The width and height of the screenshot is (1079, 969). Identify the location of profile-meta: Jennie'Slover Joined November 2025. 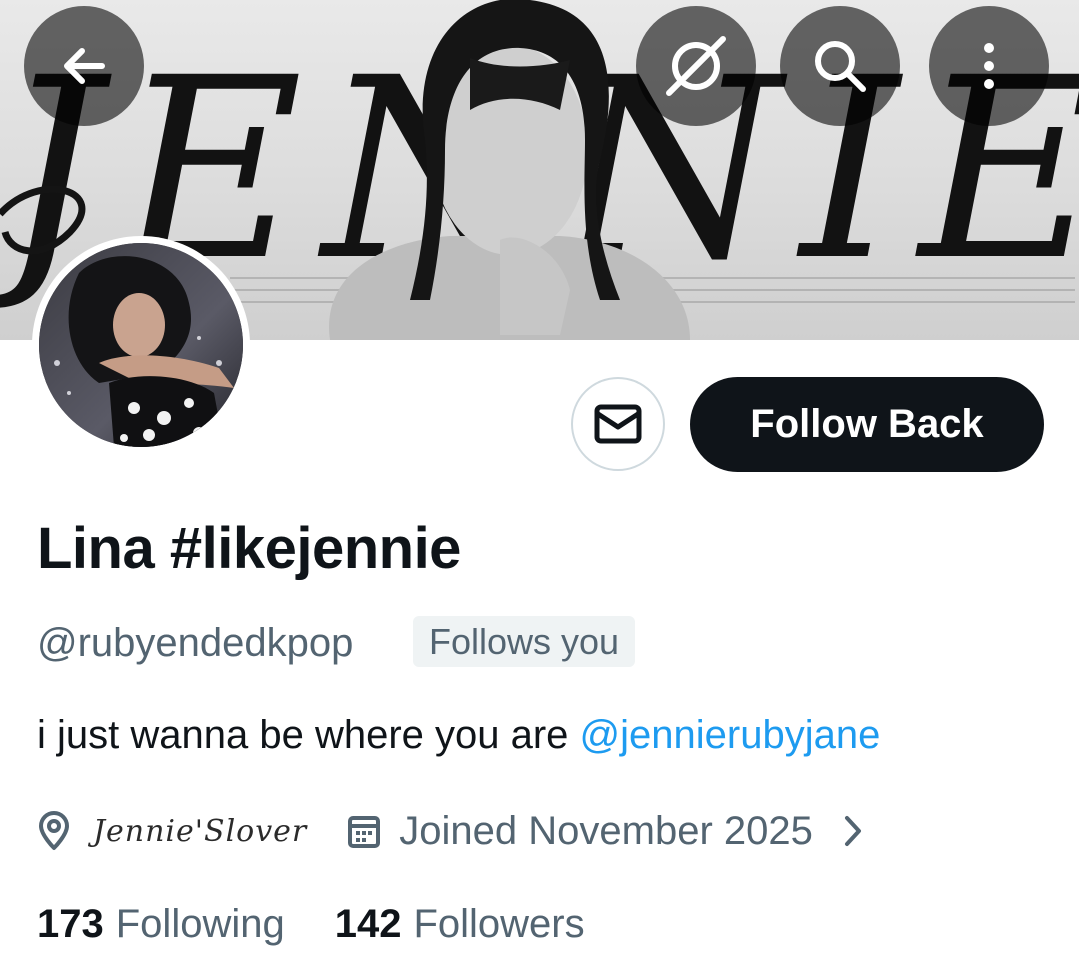
(450, 831).